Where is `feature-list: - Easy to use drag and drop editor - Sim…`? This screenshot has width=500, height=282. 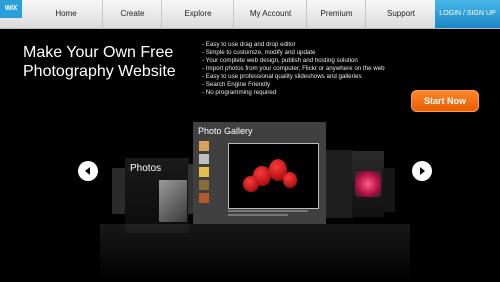
feature-list: - Easy to use drag and drop editor - Sim… is located at coordinates (312, 69).